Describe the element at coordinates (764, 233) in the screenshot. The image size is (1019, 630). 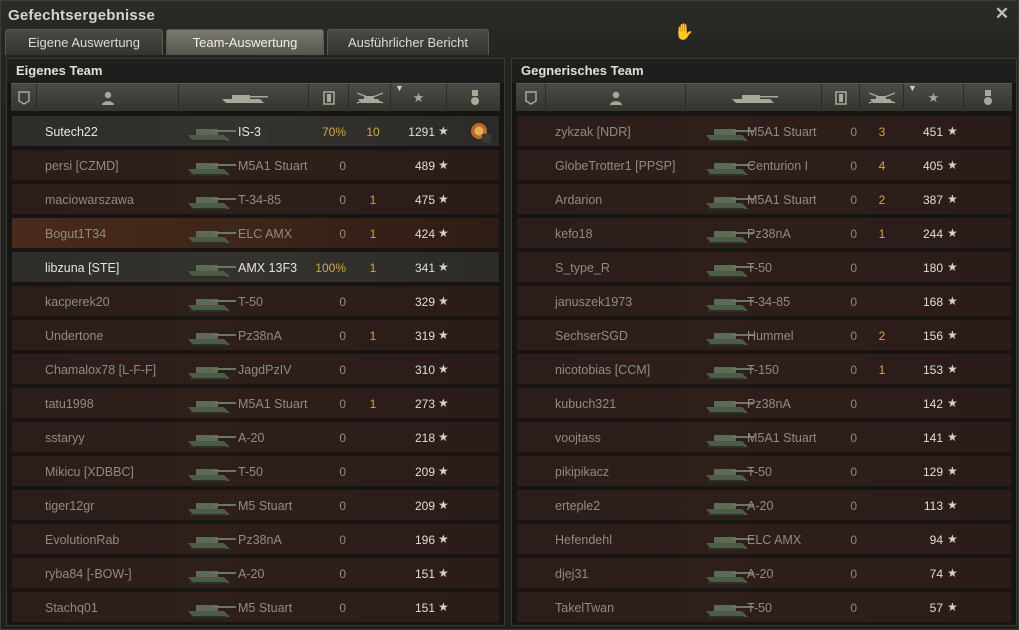
I see `player-row: kefo18 Pz38nA 0 1 244 ★` at that location.